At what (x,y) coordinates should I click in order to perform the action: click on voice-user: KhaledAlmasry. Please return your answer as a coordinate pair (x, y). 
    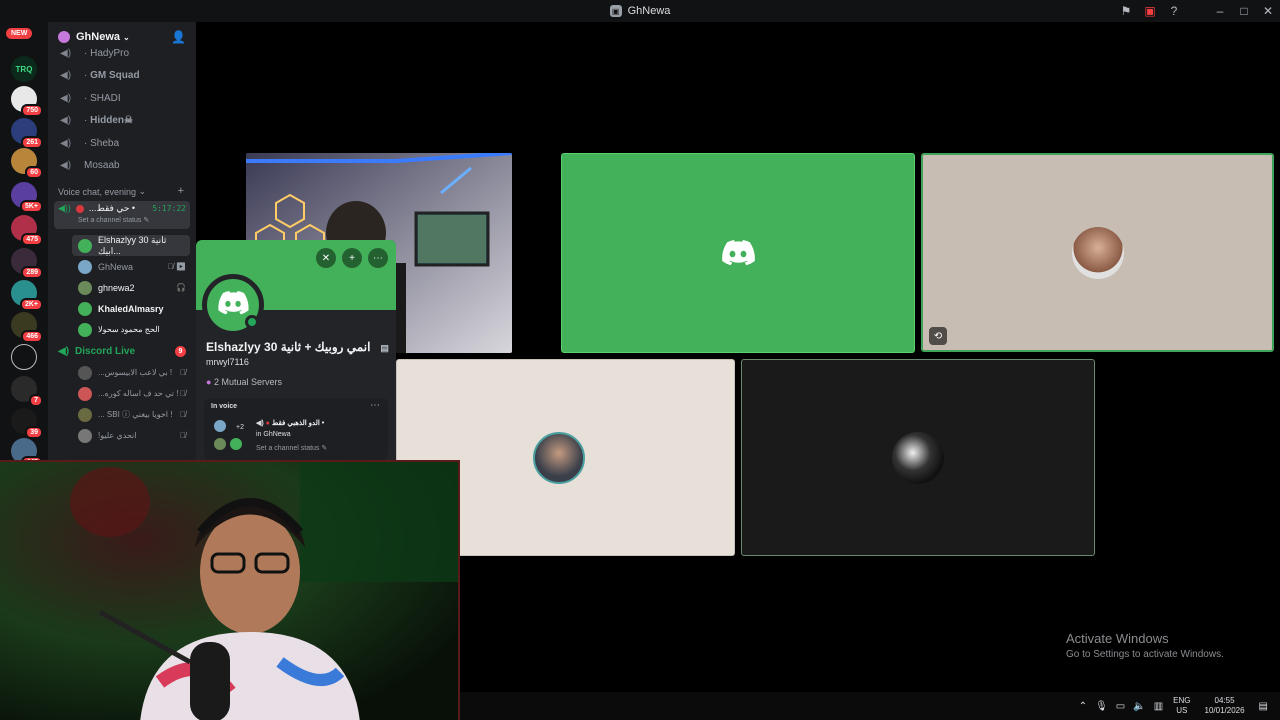
    Looking at the image, I should click on (122, 308).